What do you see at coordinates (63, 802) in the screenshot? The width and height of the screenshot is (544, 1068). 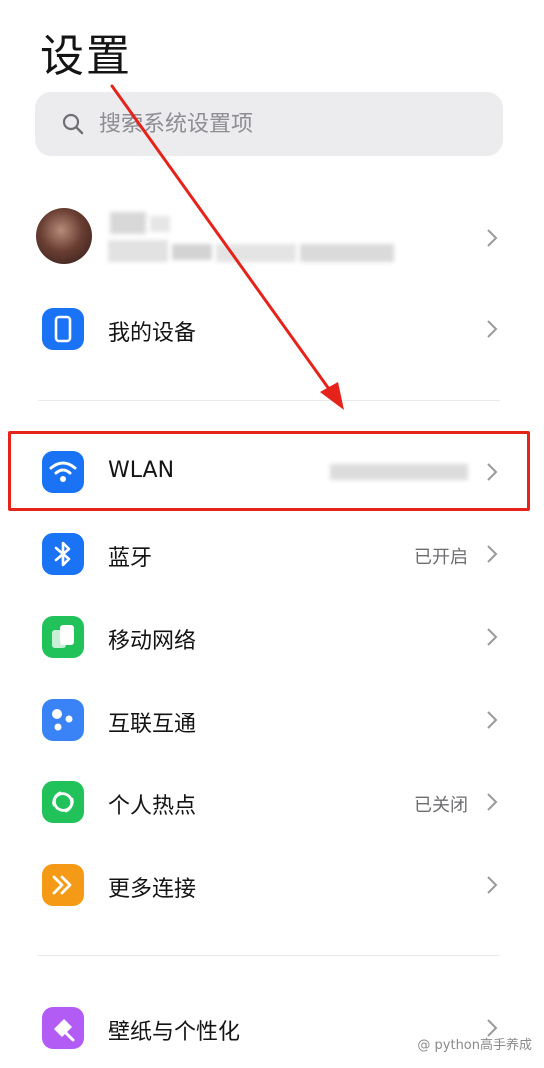 I see `hotspot-icon` at bounding box center [63, 802].